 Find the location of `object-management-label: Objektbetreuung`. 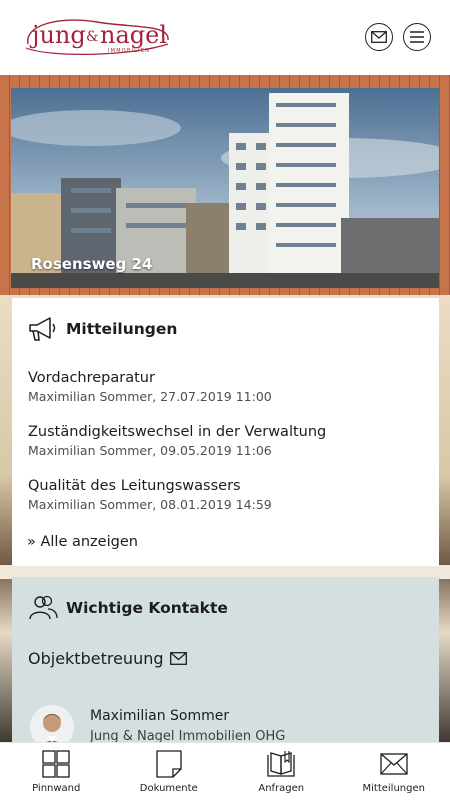

object-management-label: Objektbetreuung is located at coordinates (96, 658).